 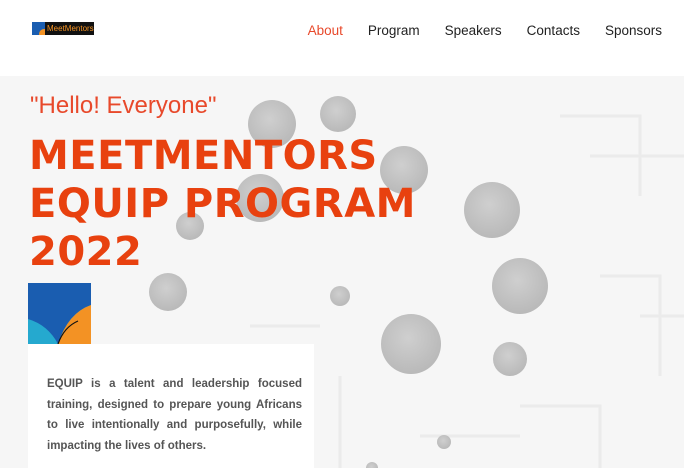 I want to click on nav-item-about: About, so click(x=325, y=31).